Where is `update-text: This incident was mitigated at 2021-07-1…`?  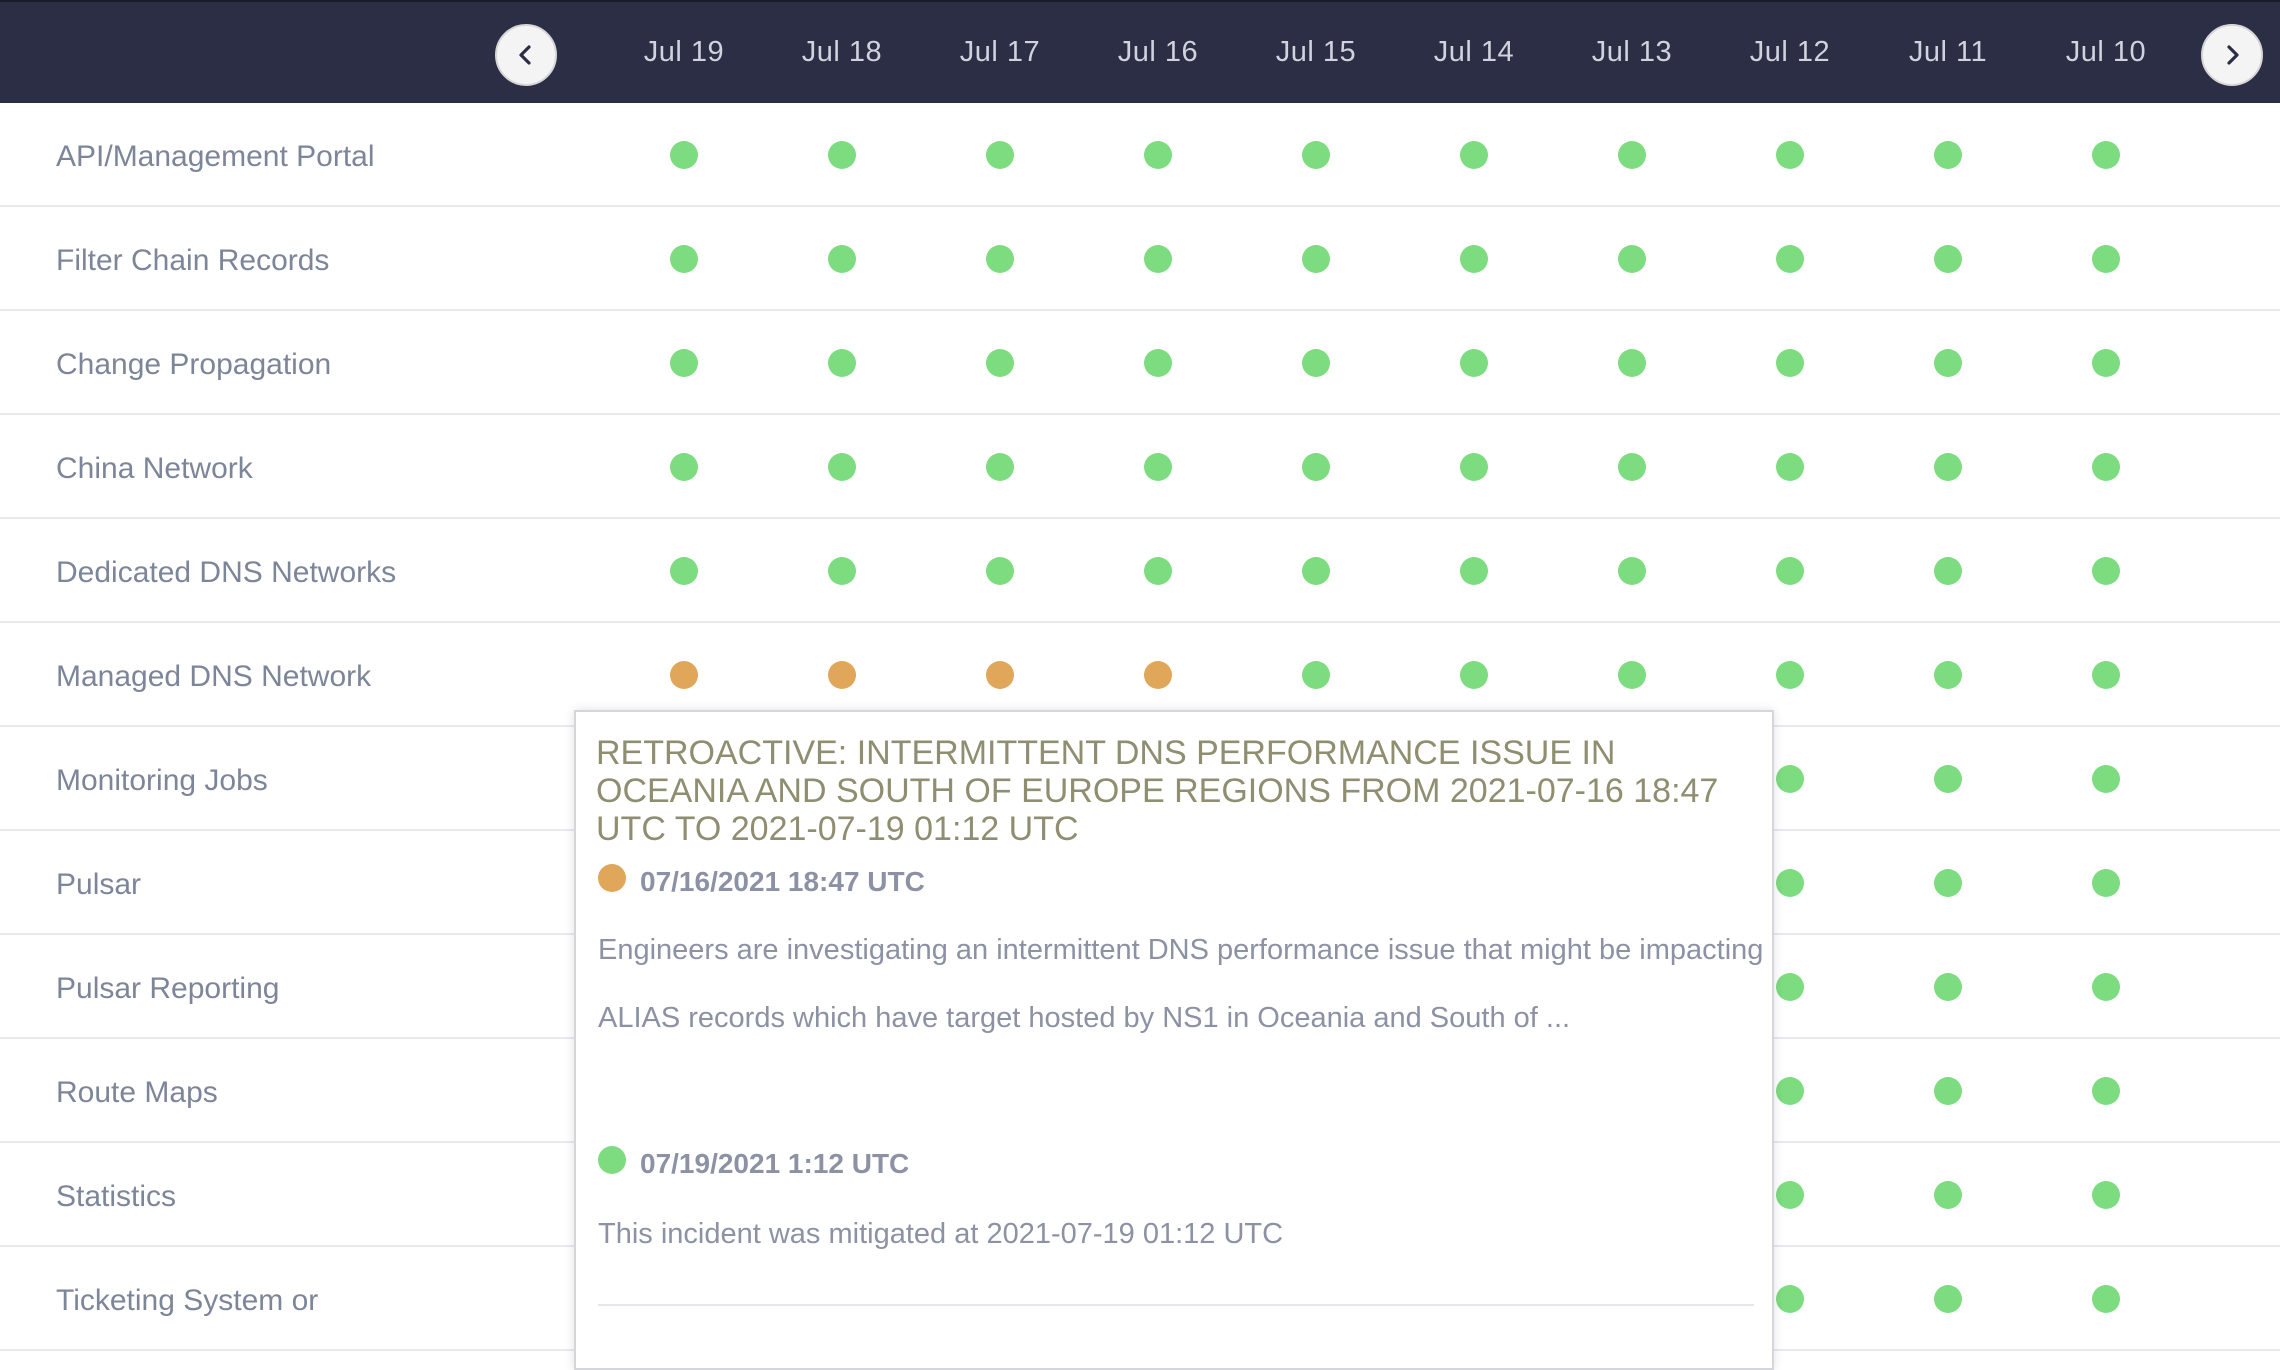
update-text: This incident was mitigated at 2021-07-1… is located at coordinates (941, 1234).